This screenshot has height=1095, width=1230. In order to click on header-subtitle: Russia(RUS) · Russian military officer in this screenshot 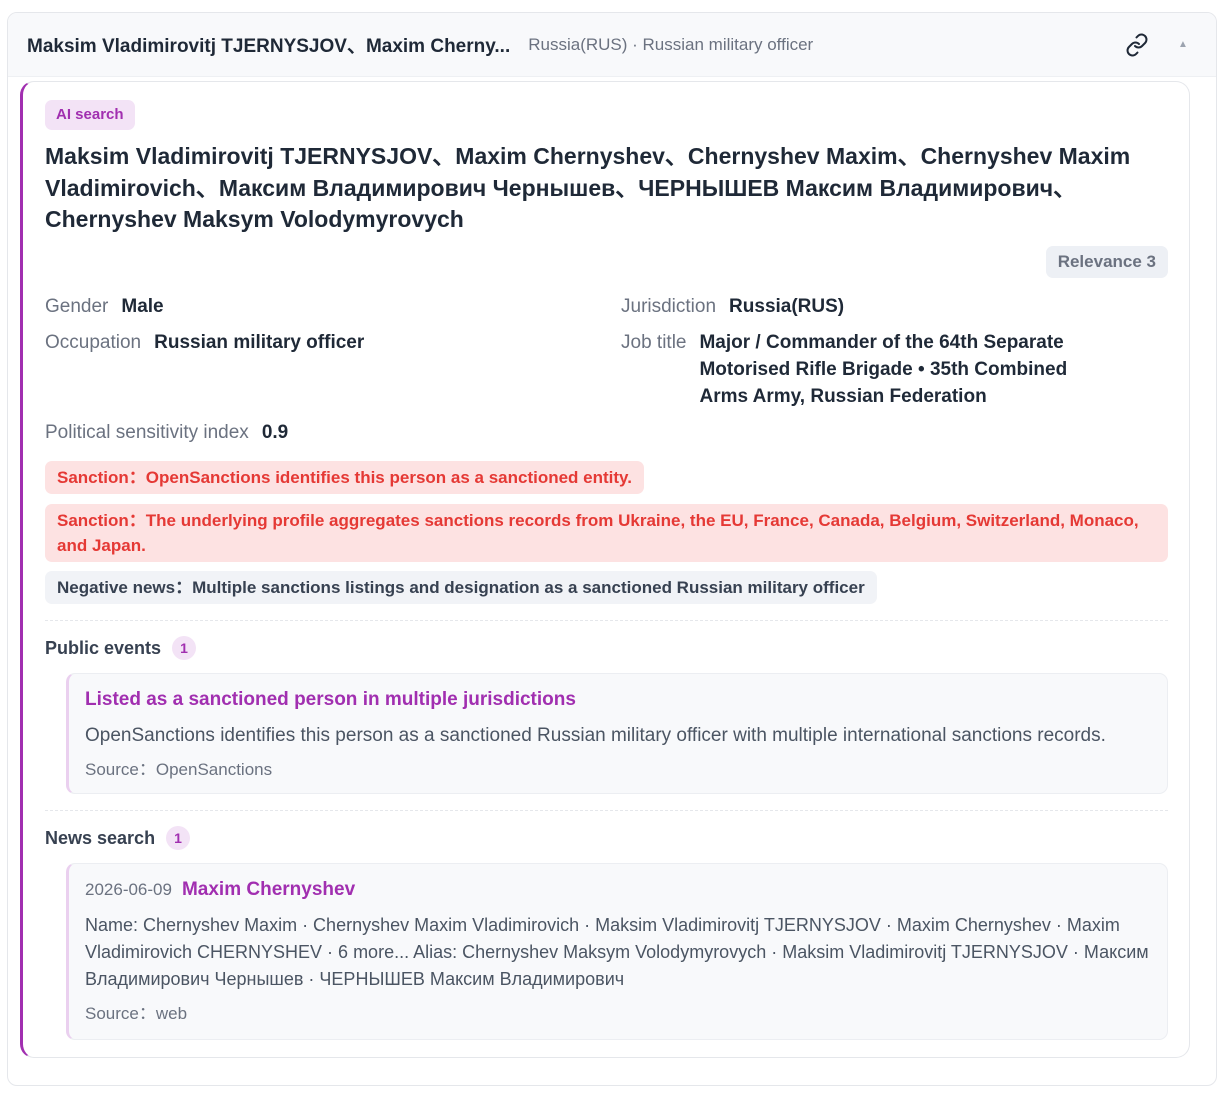, I will do `click(671, 44)`.